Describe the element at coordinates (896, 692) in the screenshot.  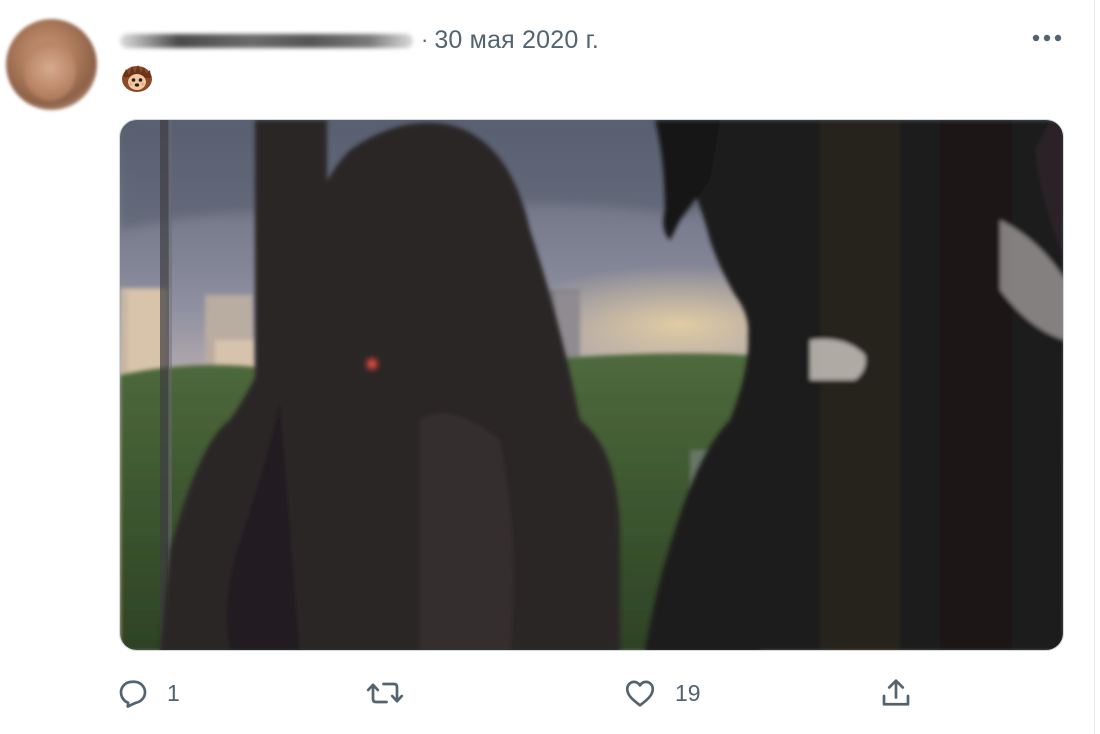
I see `share-icon` at that location.